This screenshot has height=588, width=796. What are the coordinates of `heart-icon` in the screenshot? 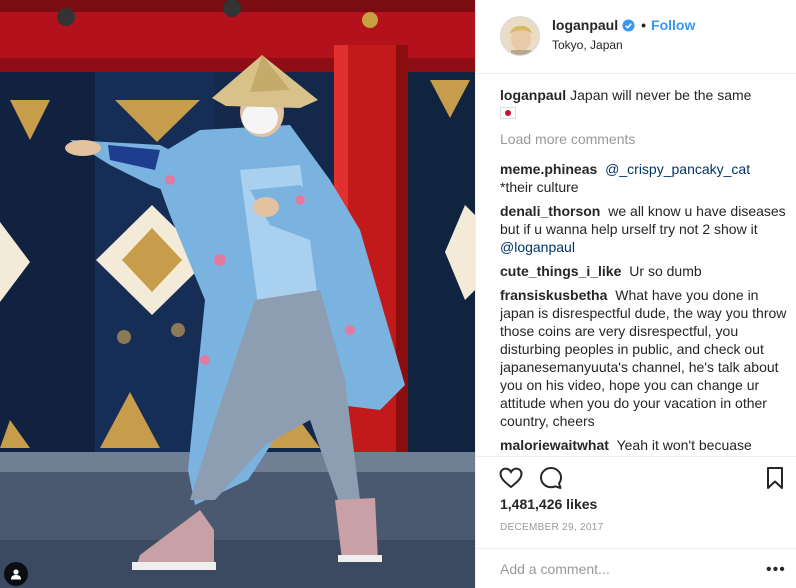 It's located at (511, 478).